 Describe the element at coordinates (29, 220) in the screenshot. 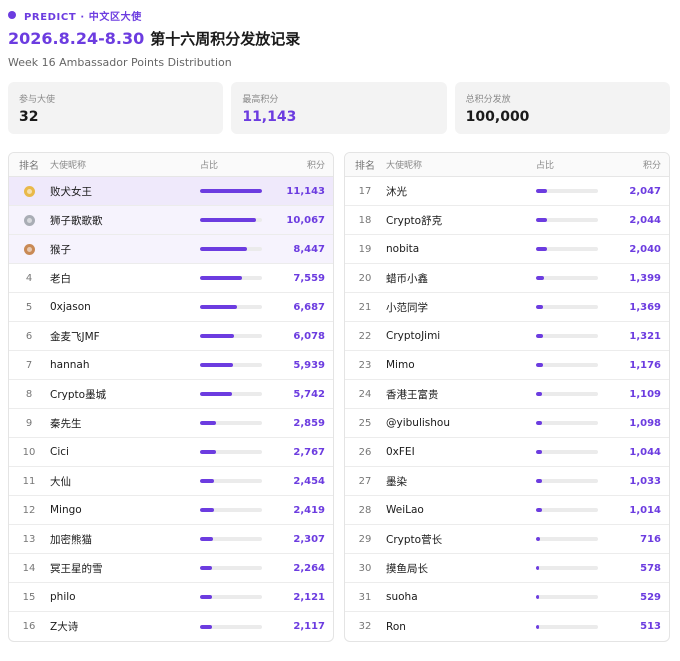

I see `rank-cell` at that location.